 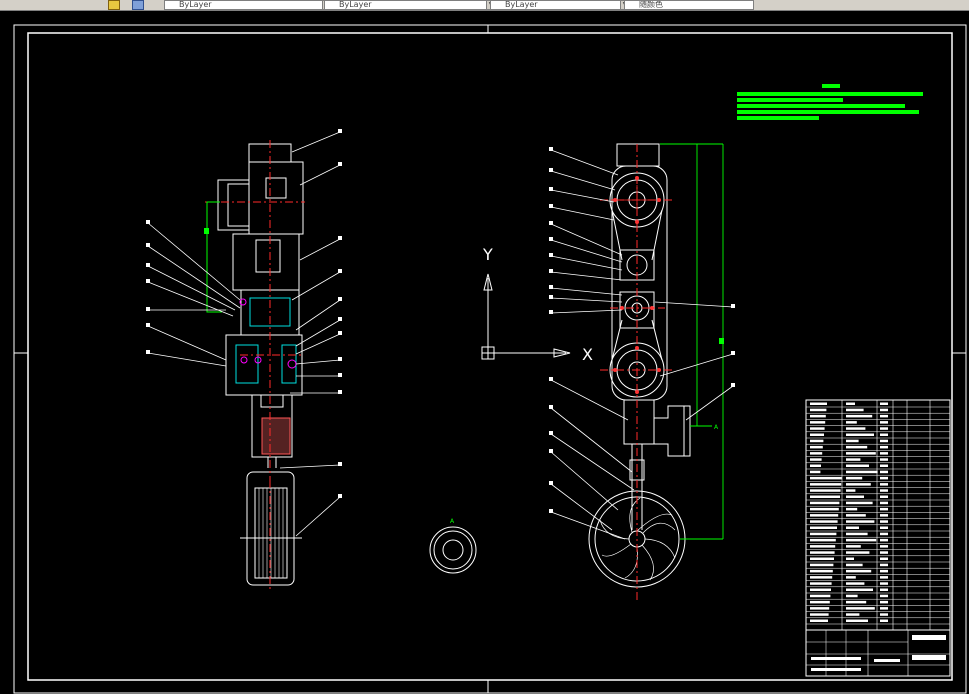 What do you see at coordinates (410, 5) in the screenshot?
I see `linetype-combo: ByLayer▼` at bounding box center [410, 5].